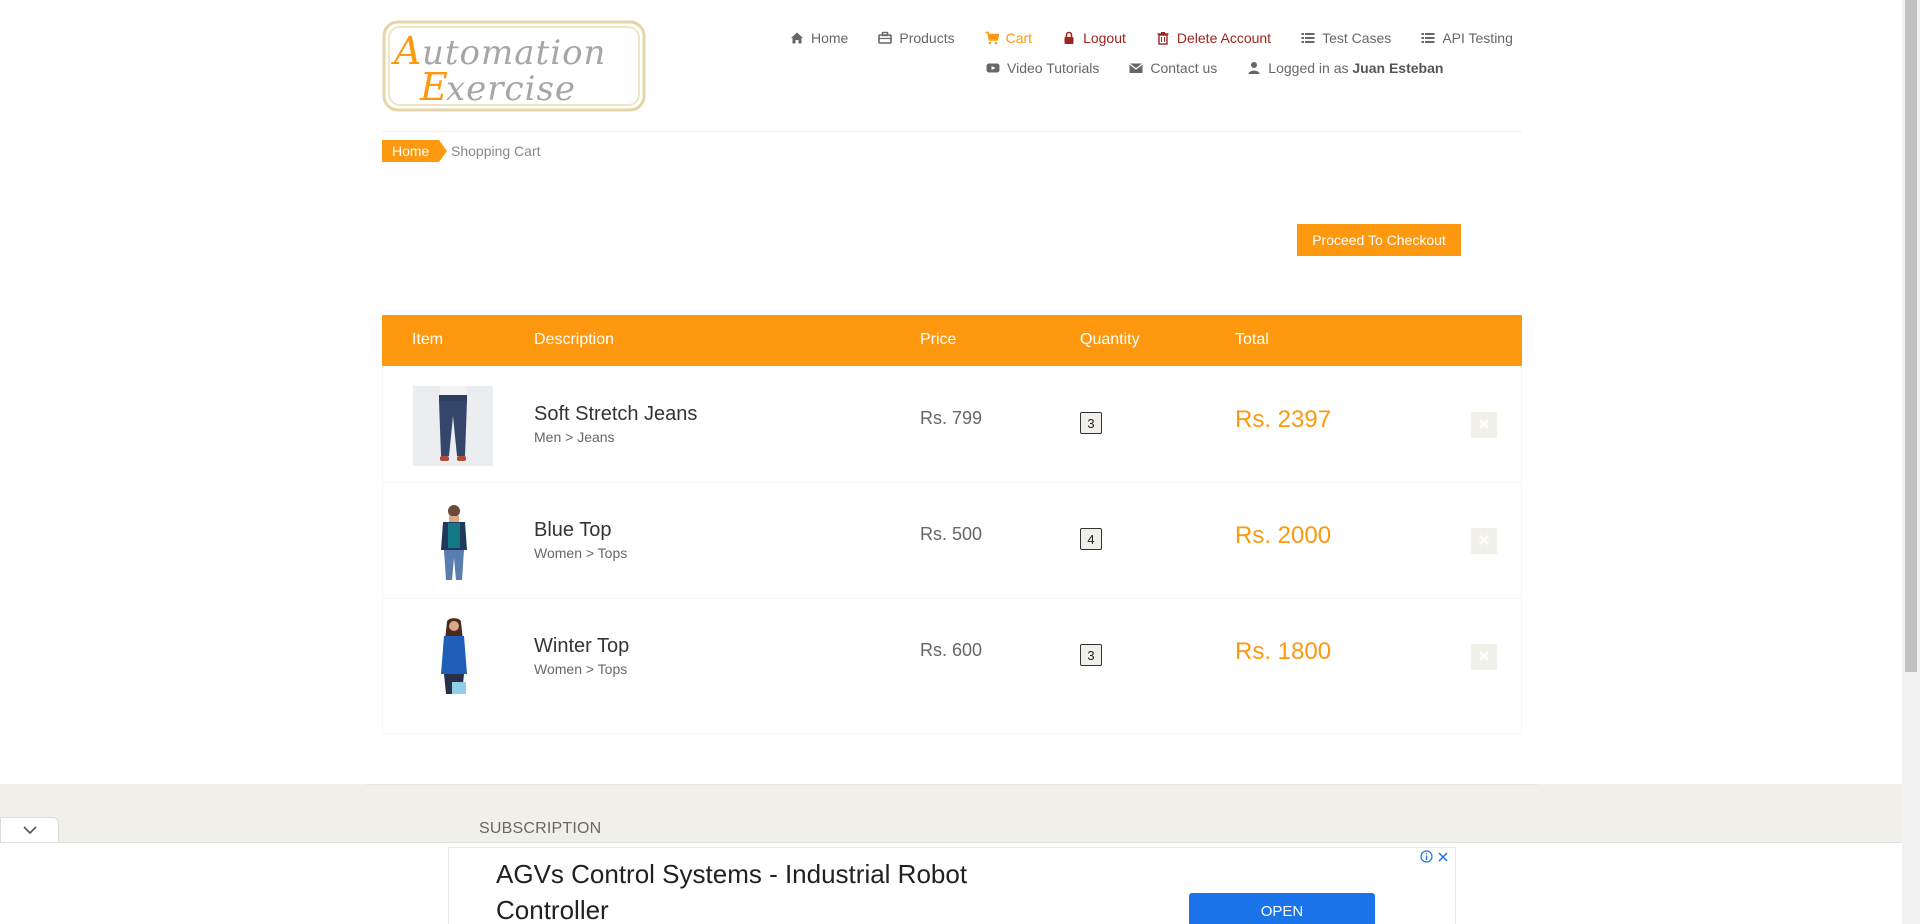 The height and width of the screenshot is (924, 1920). What do you see at coordinates (1224, 38) in the screenshot?
I see `nav-delete-account-label: Delete Account` at bounding box center [1224, 38].